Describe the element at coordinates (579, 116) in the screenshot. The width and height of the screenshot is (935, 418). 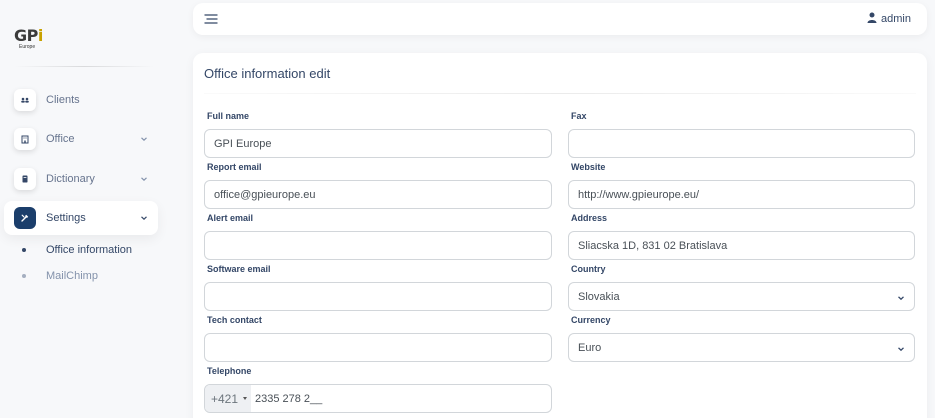
I see `fax-label: Fax` at that location.